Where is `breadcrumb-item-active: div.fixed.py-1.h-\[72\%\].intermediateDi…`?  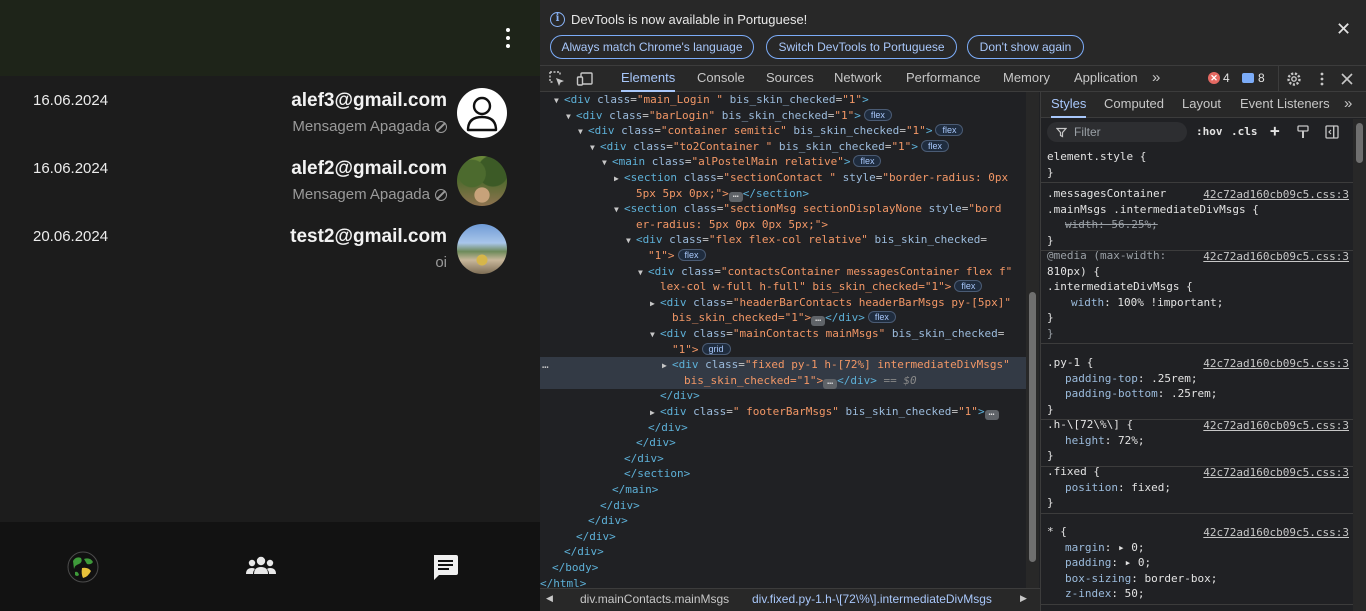 breadcrumb-item-active: div.fixed.py-1.h-\[72\%\].intermediateDi… is located at coordinates (872, 599).